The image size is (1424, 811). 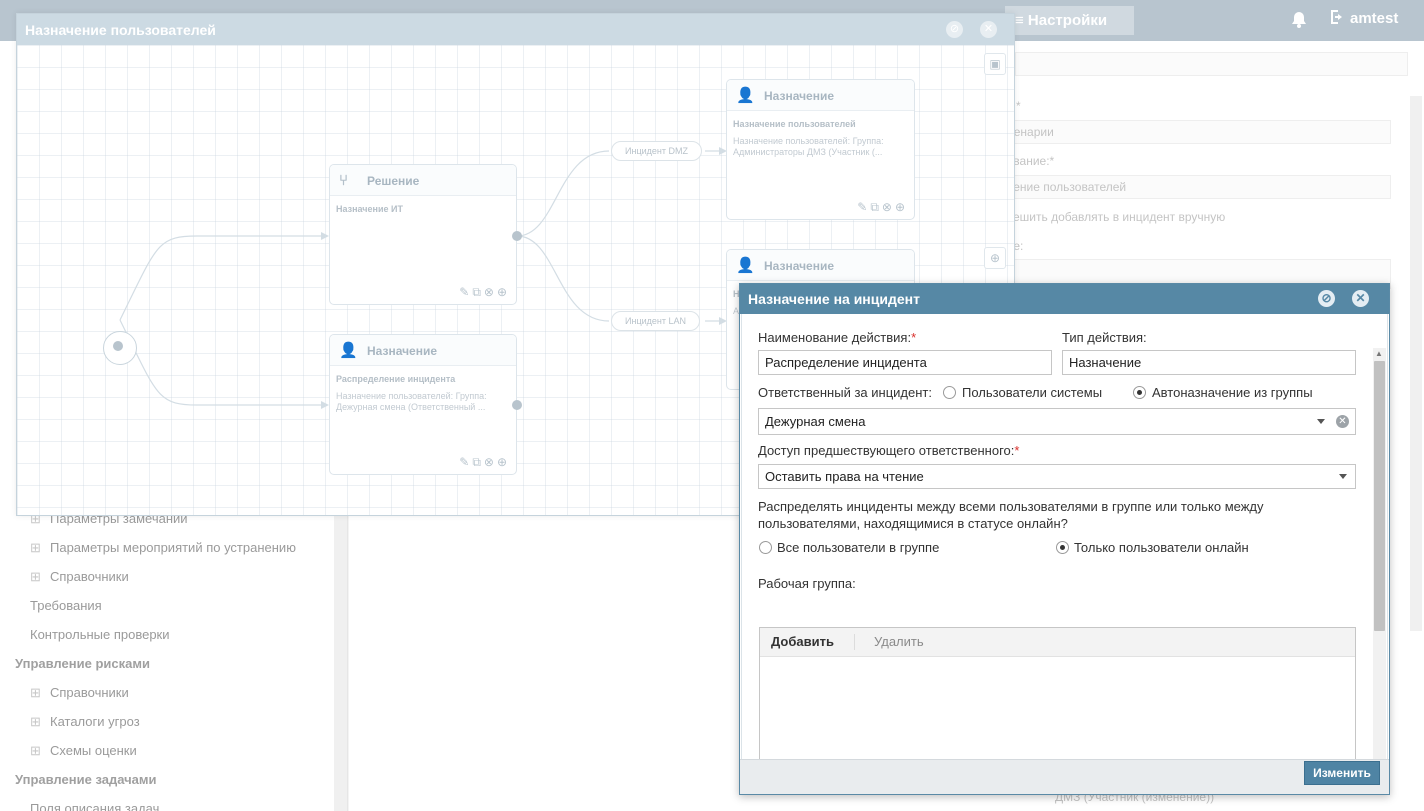 What do you see at coordinates (1064, 776) in the screenshot?
I see `assign-dialog-footer` at bounding box center [1064, 776].